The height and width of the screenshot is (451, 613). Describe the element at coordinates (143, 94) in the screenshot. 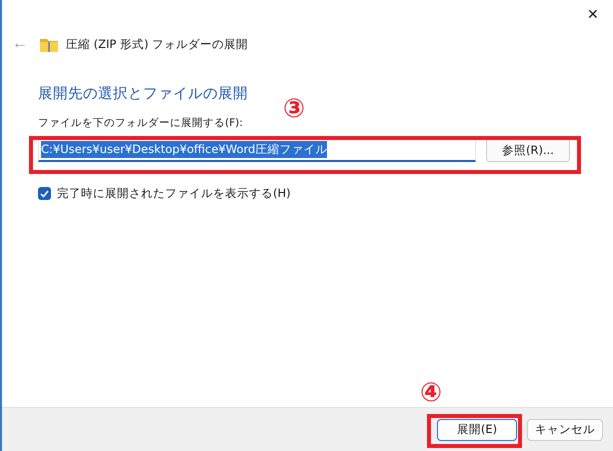

I see `heading: 展開先の選択とファイルの展開` at that location.